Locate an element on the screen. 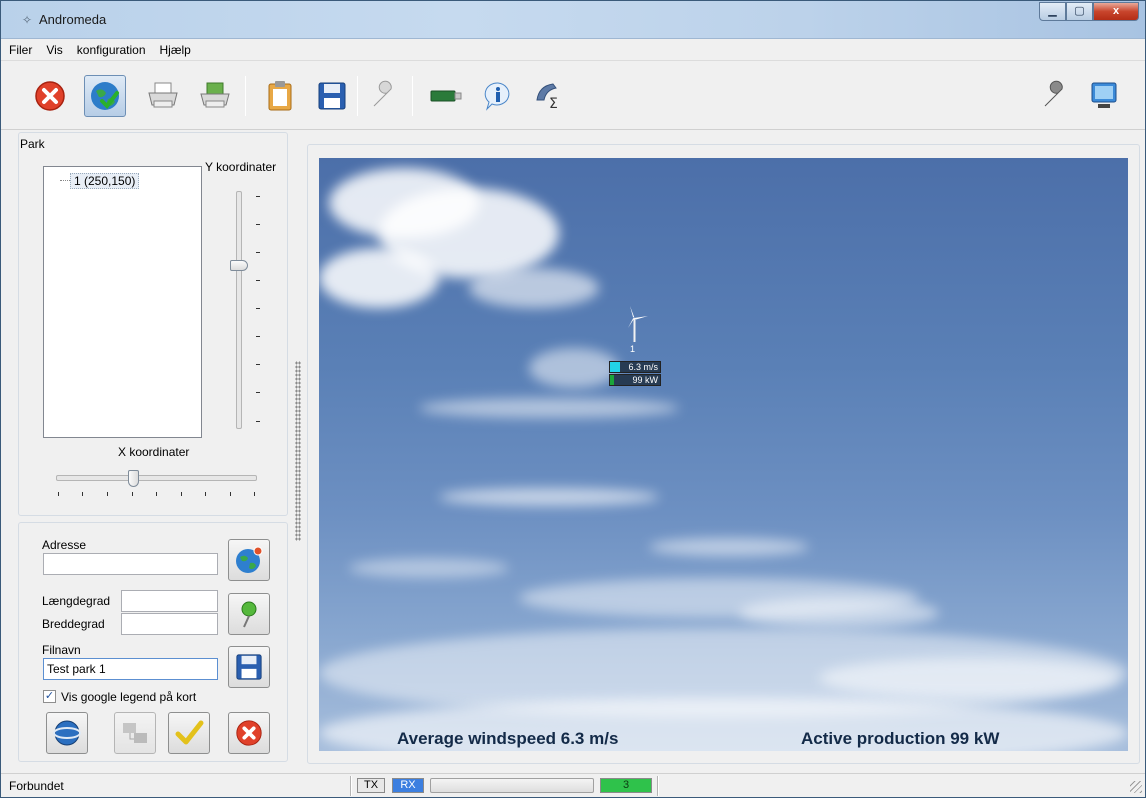  printer-icon is located at coordinates (163, 96).